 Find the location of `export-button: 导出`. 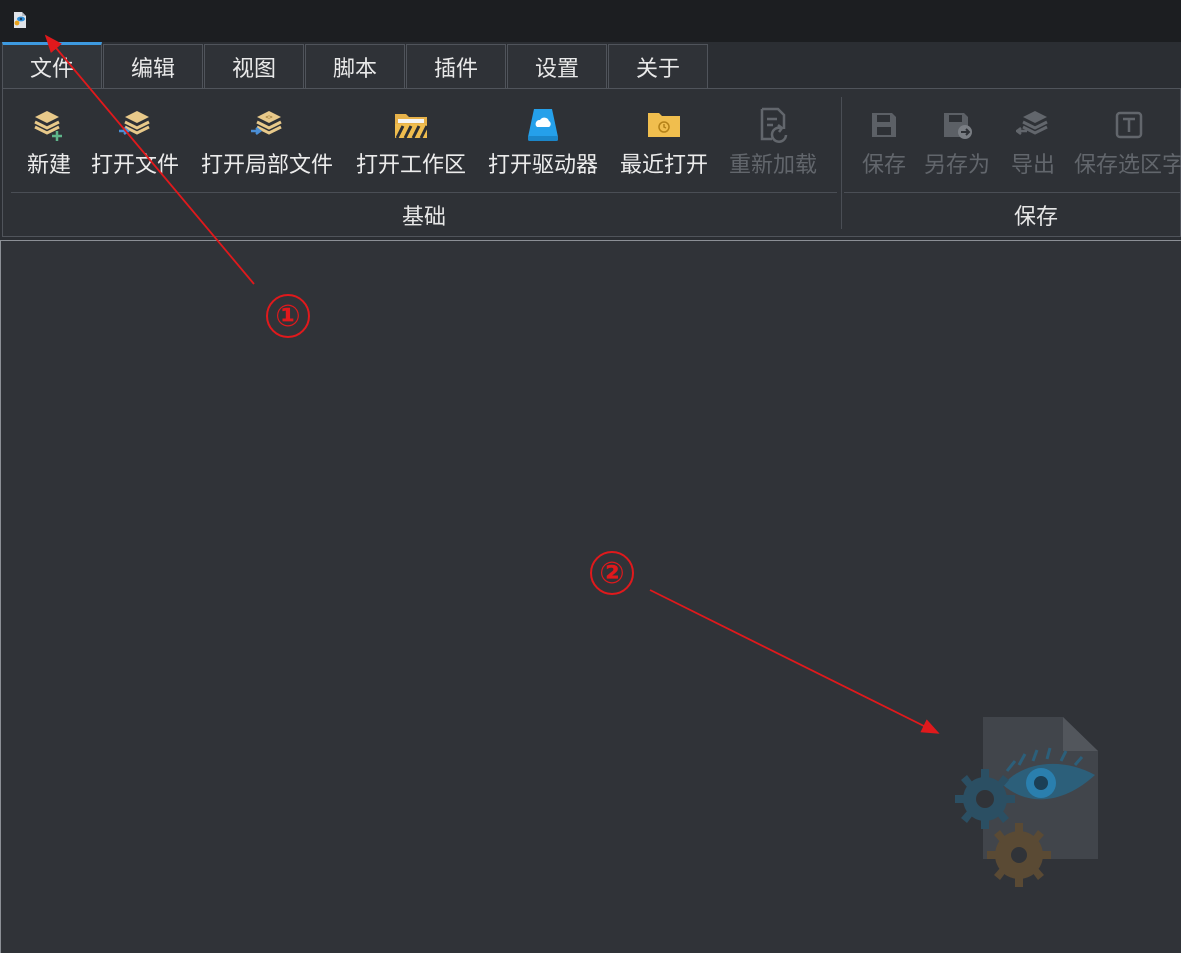

export-button: 导出 is located at coordinates (1033, 144).